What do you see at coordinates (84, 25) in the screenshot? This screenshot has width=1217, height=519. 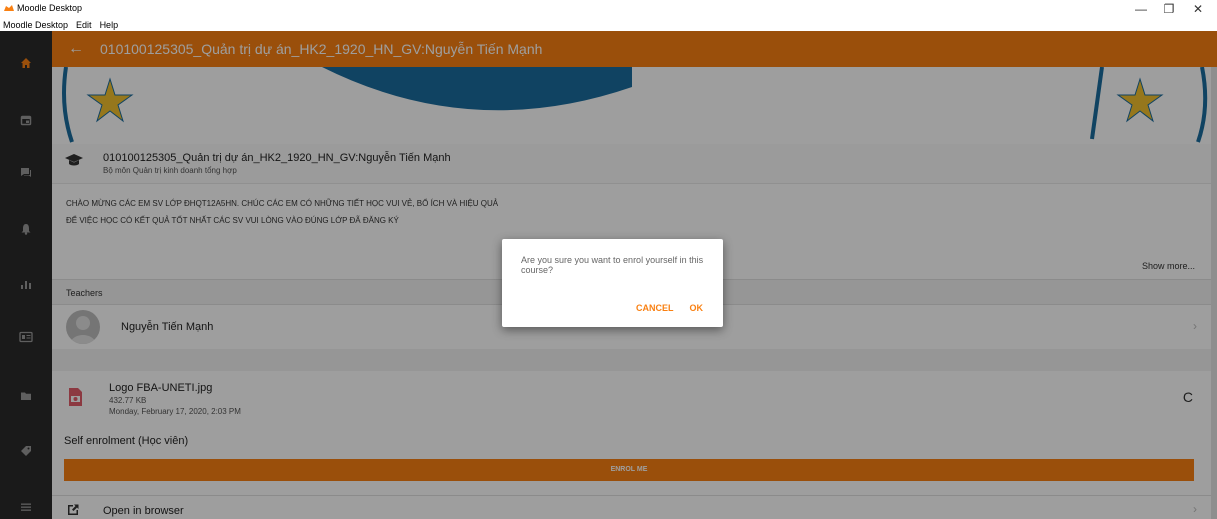 I see `menu-item-edit: Edit` at bounding box center [84, 25].